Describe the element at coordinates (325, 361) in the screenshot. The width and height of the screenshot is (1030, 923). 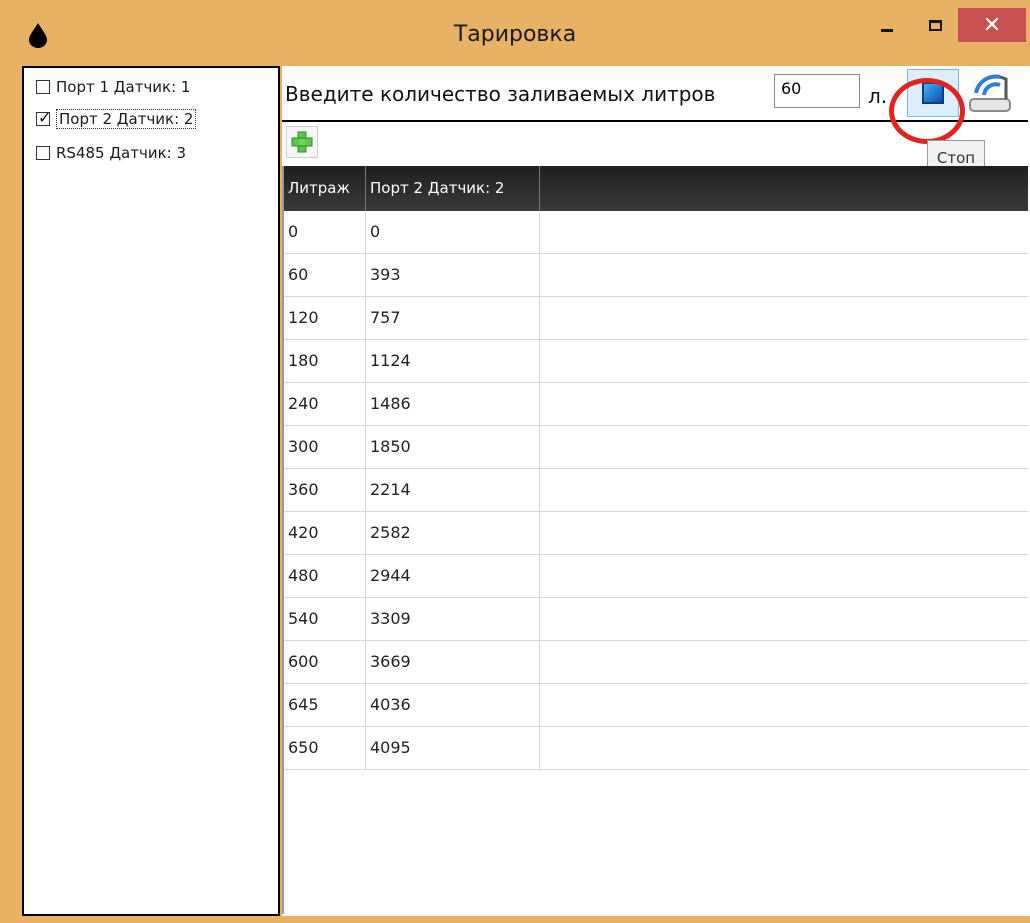
I see `liters-cell: 180` at that location.